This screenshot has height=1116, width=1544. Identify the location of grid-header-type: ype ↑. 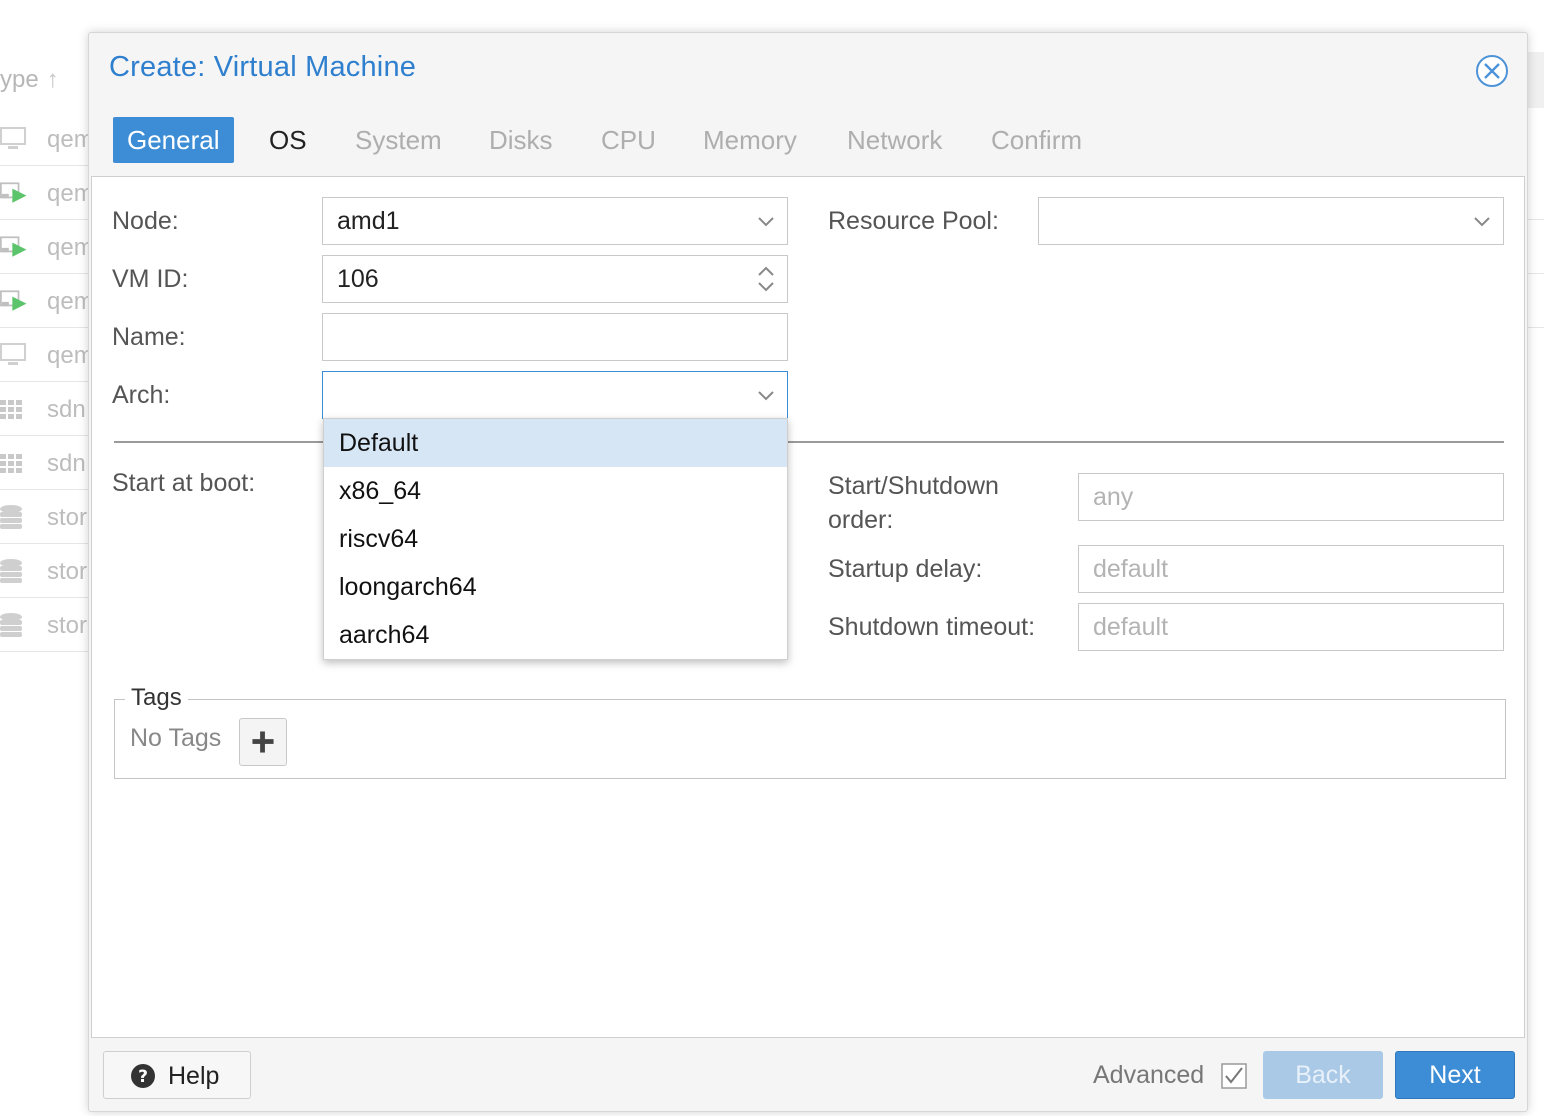
(50, 80).